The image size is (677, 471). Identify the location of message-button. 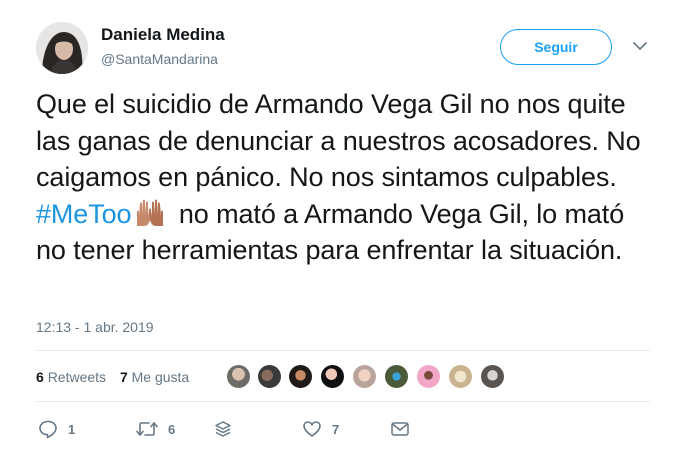
(400, 429).